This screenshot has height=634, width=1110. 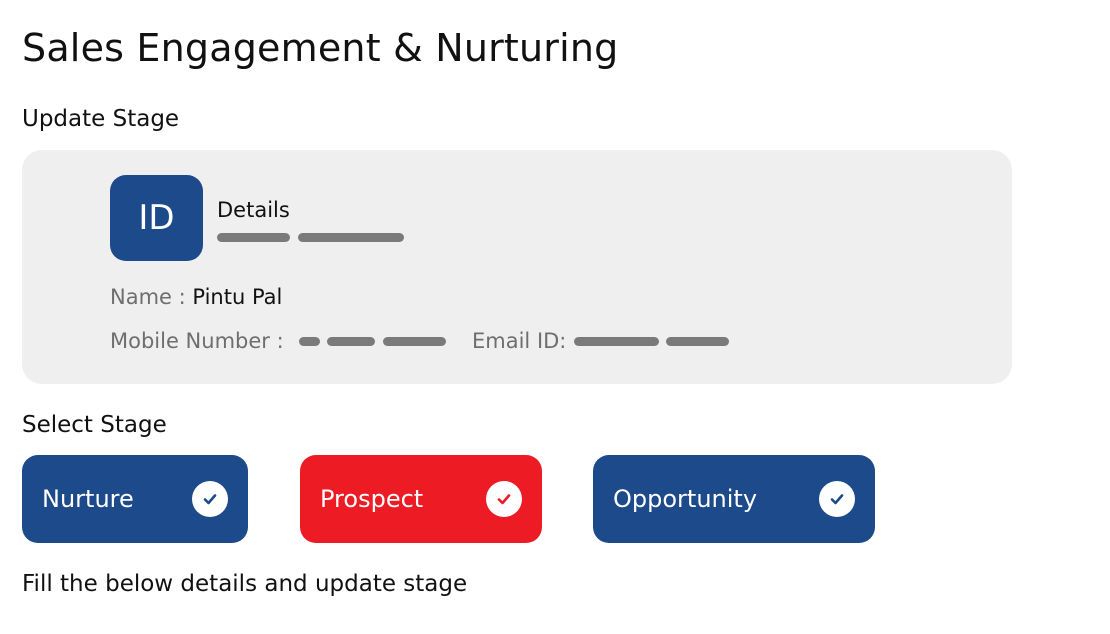 I want to click on details-label: Details, so click(x=253, y=210).